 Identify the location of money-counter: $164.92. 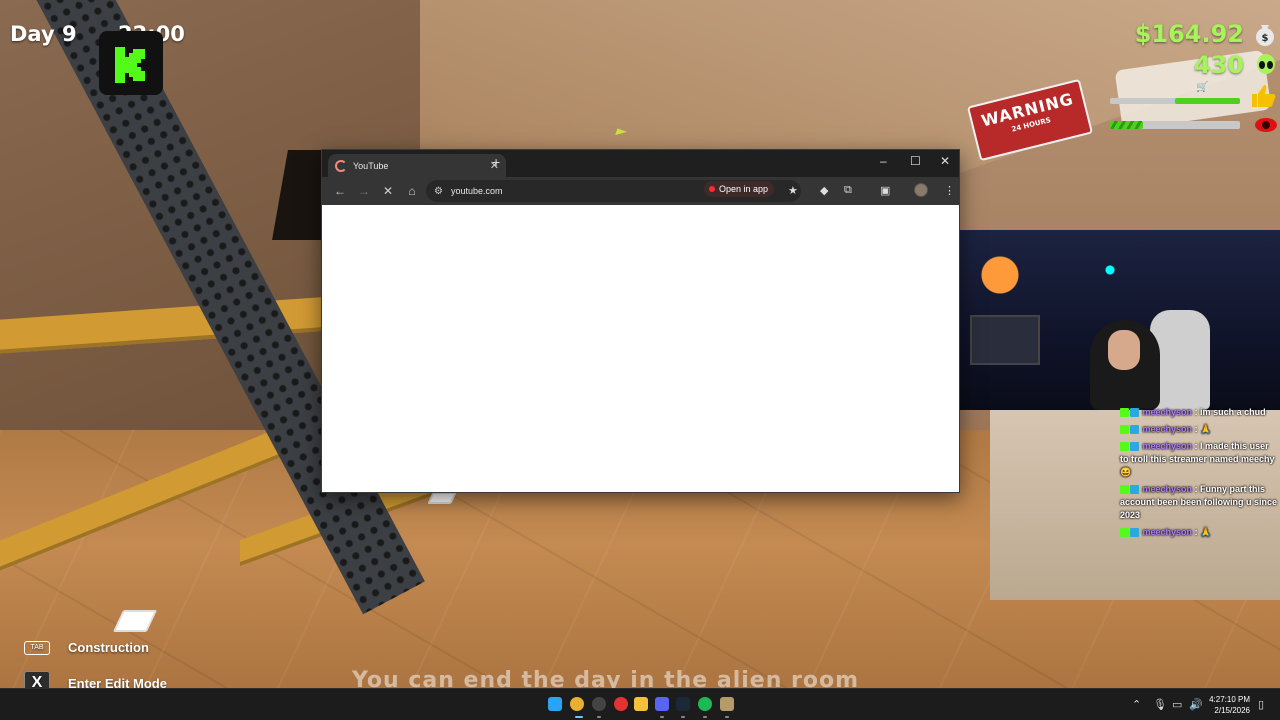
(1189, 34).